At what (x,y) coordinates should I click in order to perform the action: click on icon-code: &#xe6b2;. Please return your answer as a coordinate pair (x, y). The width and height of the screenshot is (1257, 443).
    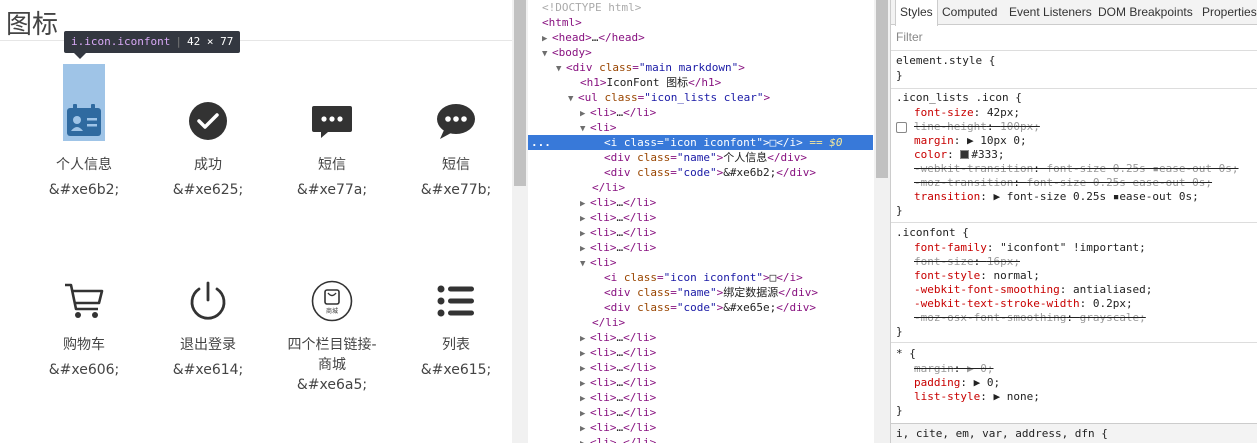
    Looking at the image, I should click on (84, 190).